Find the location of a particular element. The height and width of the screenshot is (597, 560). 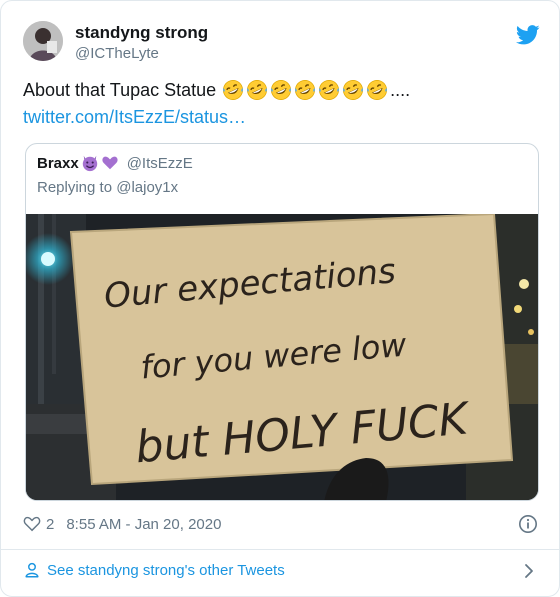

see-other-tweets-link: See standyng strong's other Tweets is located at coordinates (154, 570).